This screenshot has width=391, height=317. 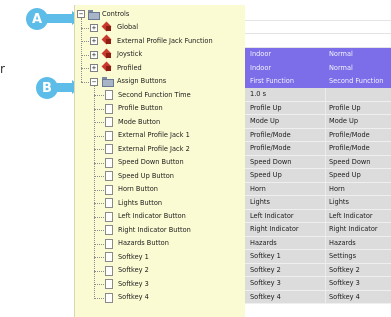 What do you see at coordinates (160, 95) in the screenshot?
I see `tree-node-second-function-time: Second Function Time` at bounding box center [160, 95].